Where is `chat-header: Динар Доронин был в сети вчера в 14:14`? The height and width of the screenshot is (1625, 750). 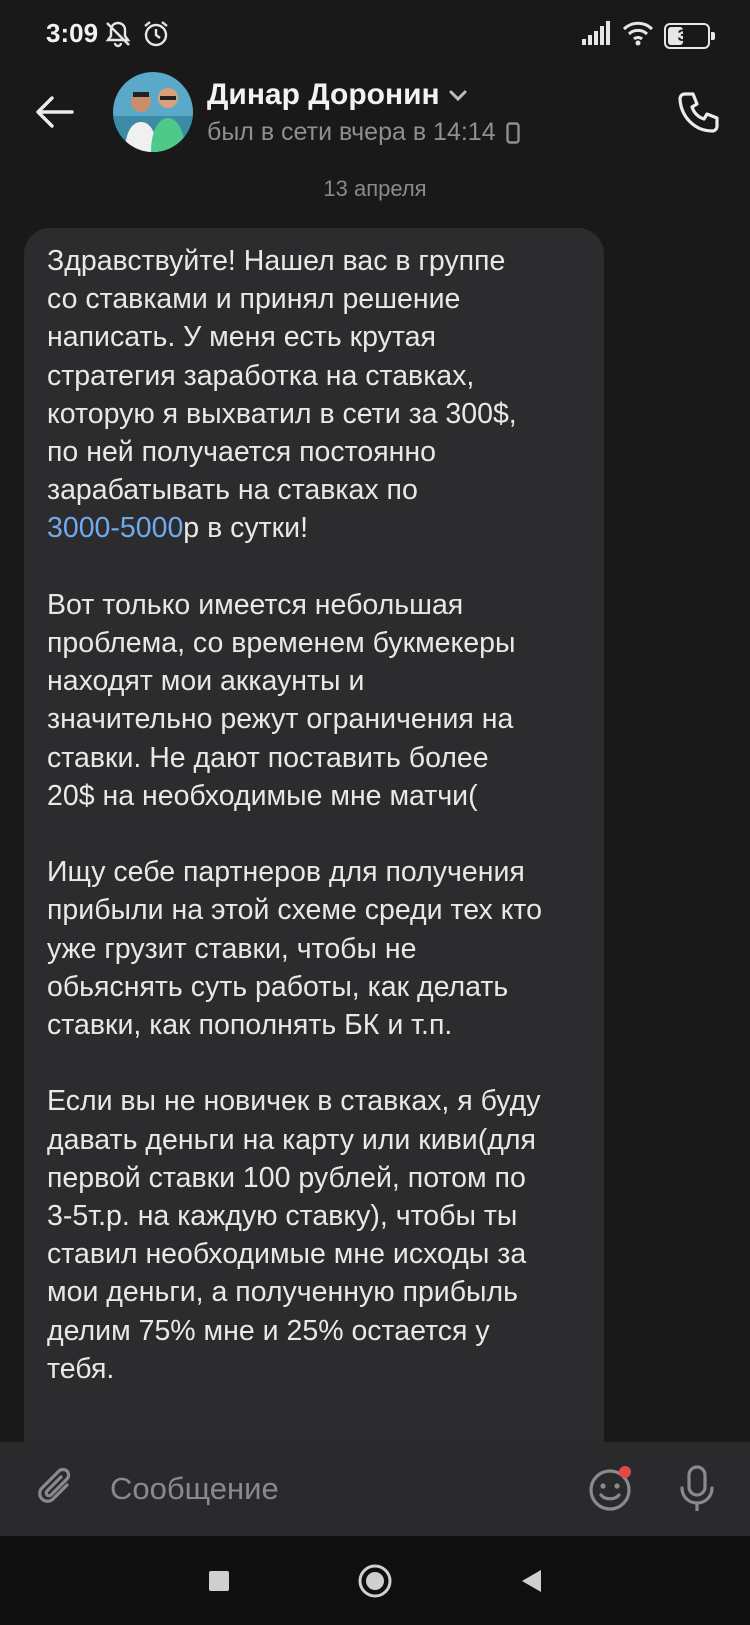
chat-header: Динар Доронин был в сети вчера в 14:14 is located at coordinates (375, 121).